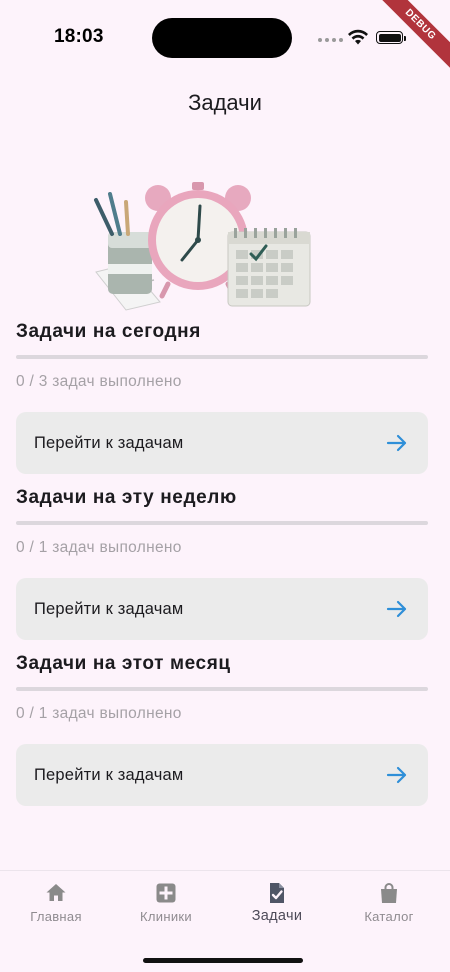  I want to click on nav-label-home: Главная, so click(56, 916).